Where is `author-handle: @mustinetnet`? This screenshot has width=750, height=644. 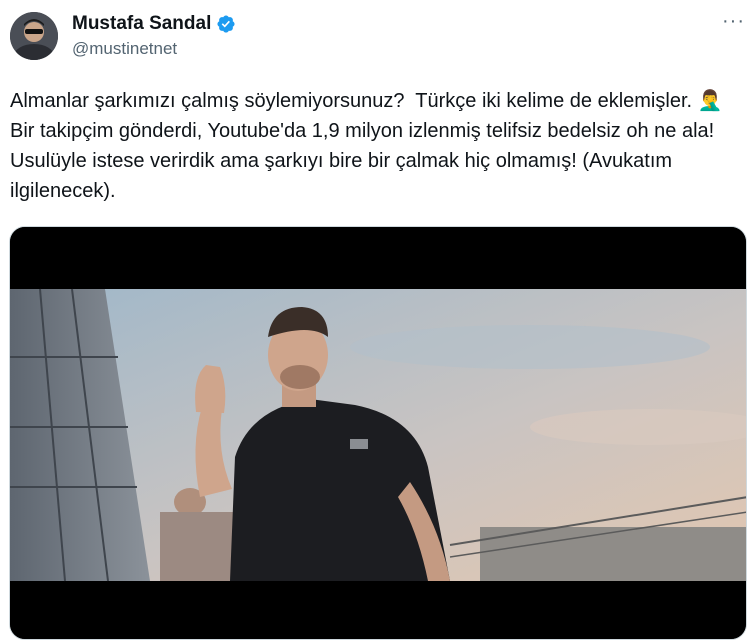 author-handle: @mustinetnet is located at coordinates (124, 49).